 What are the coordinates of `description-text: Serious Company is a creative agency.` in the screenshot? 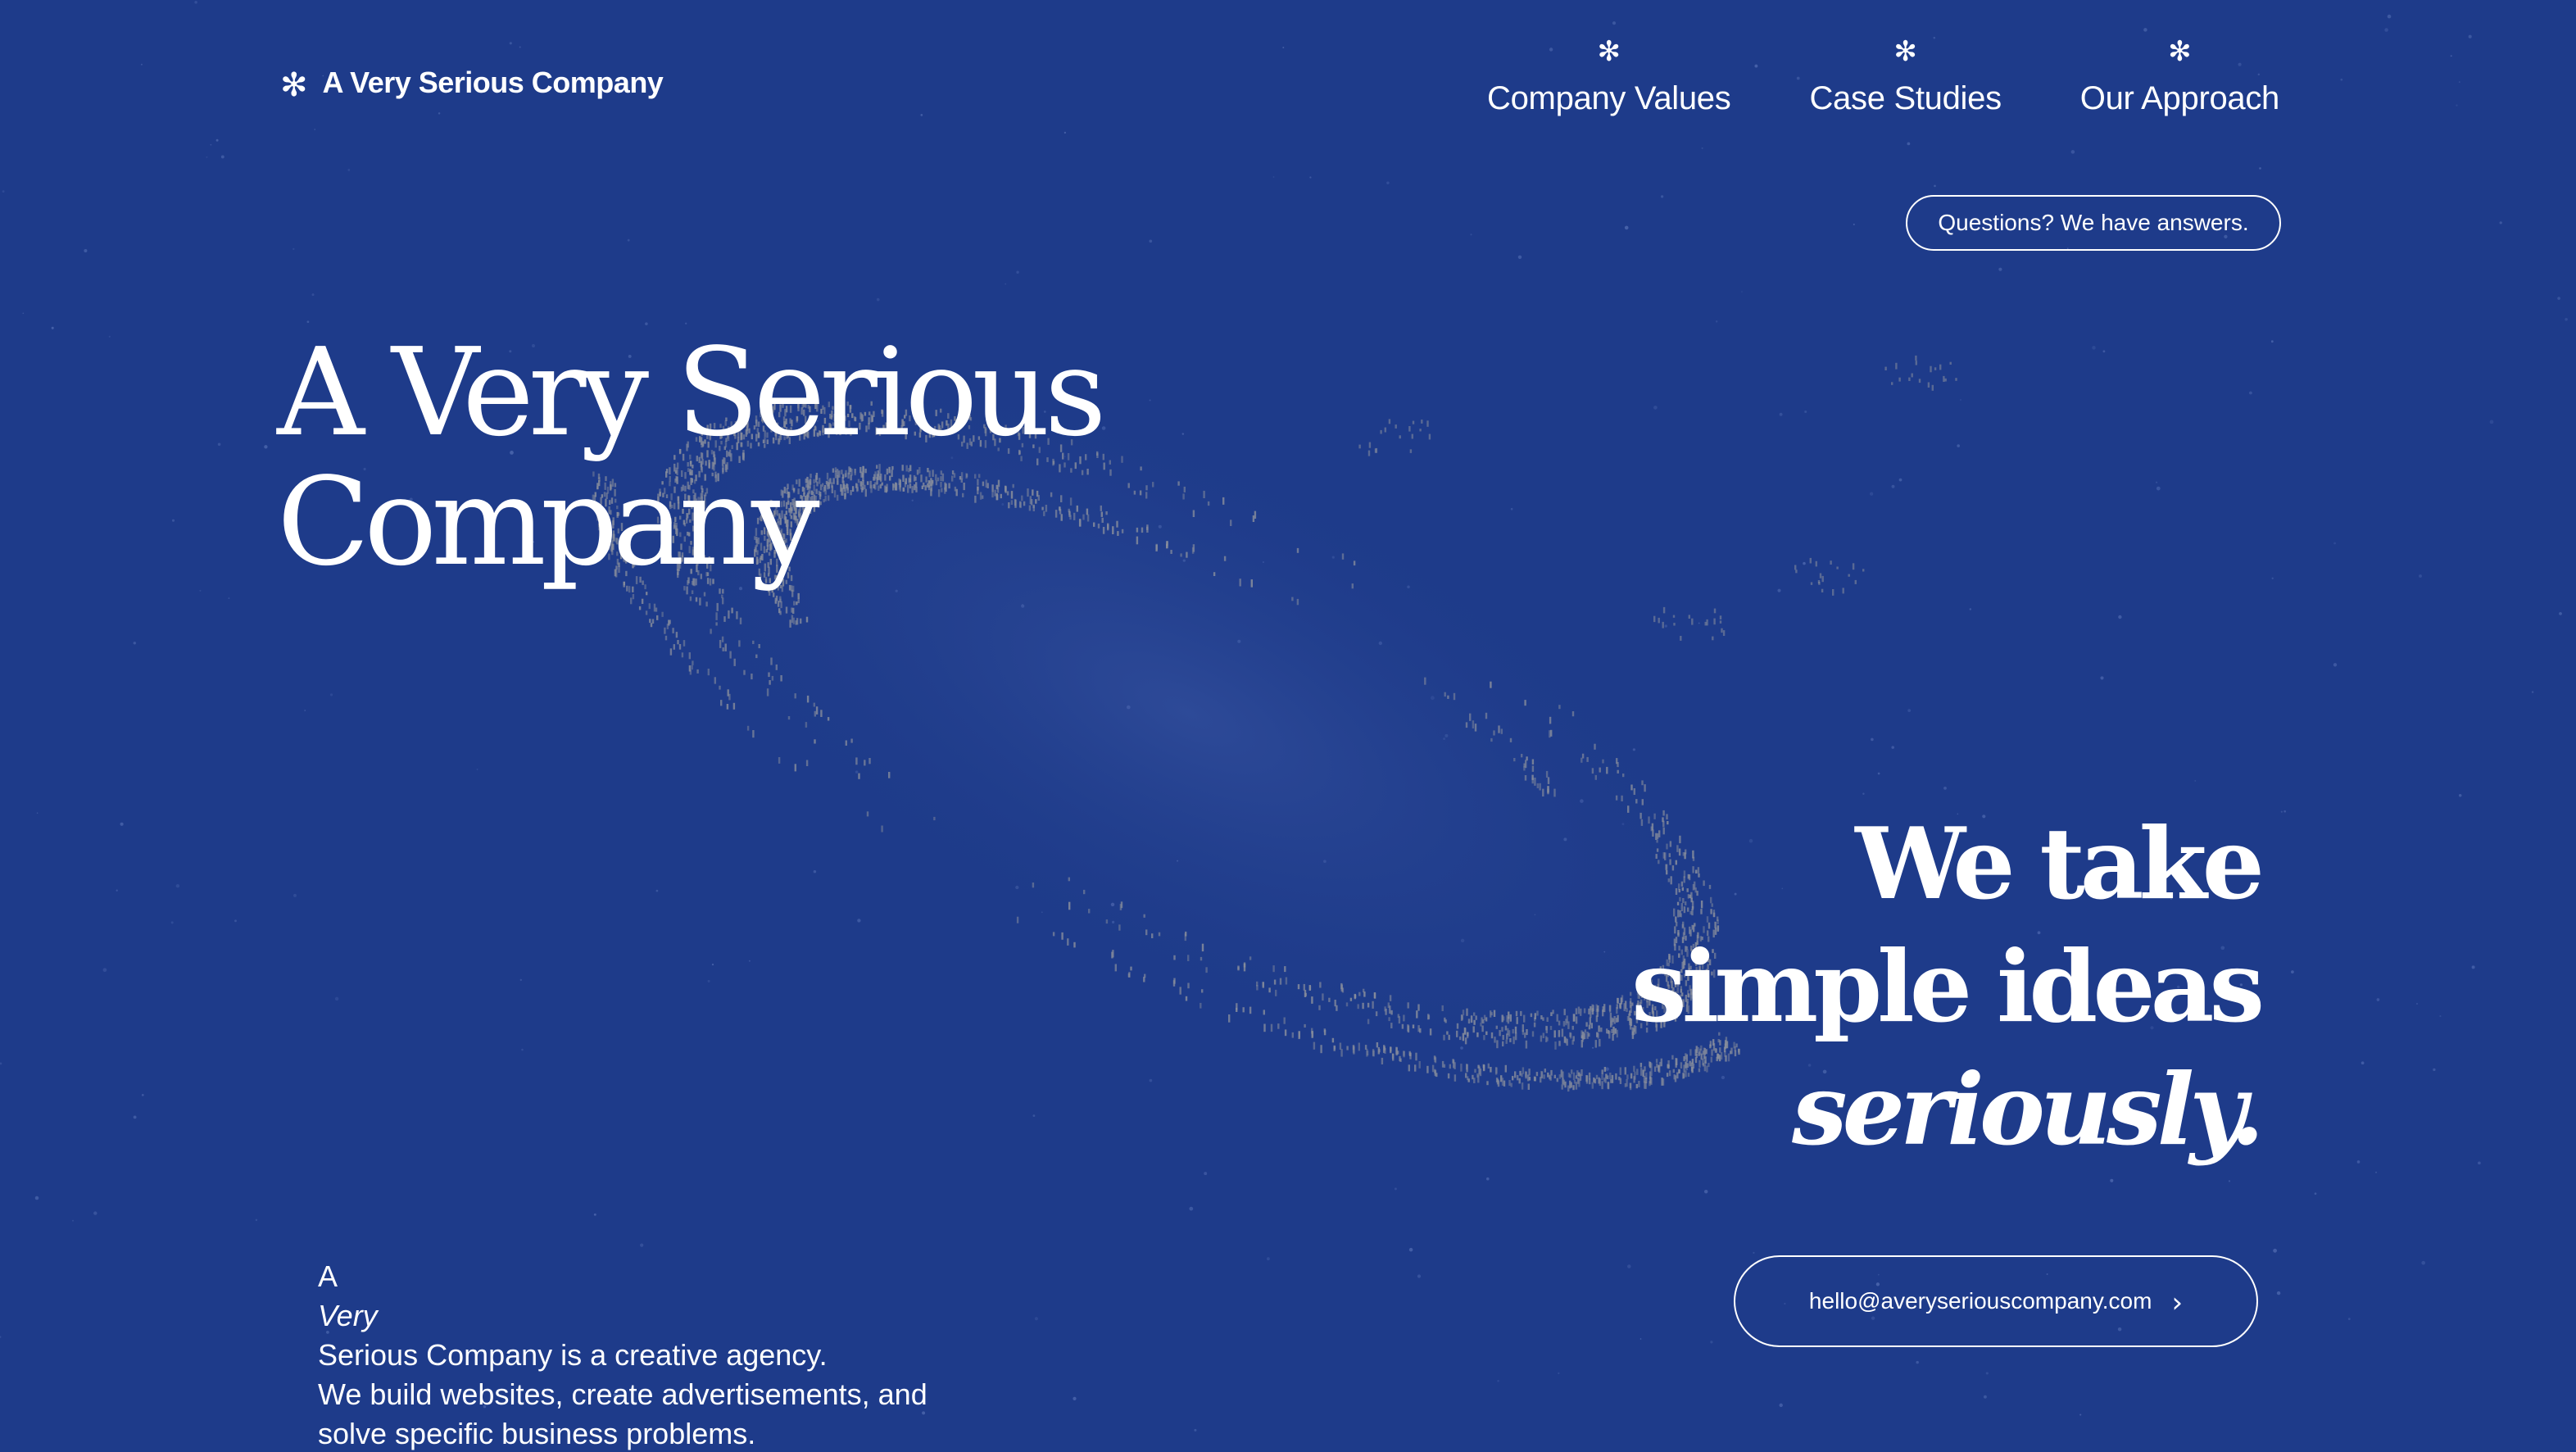 It's located at (573, 1355).